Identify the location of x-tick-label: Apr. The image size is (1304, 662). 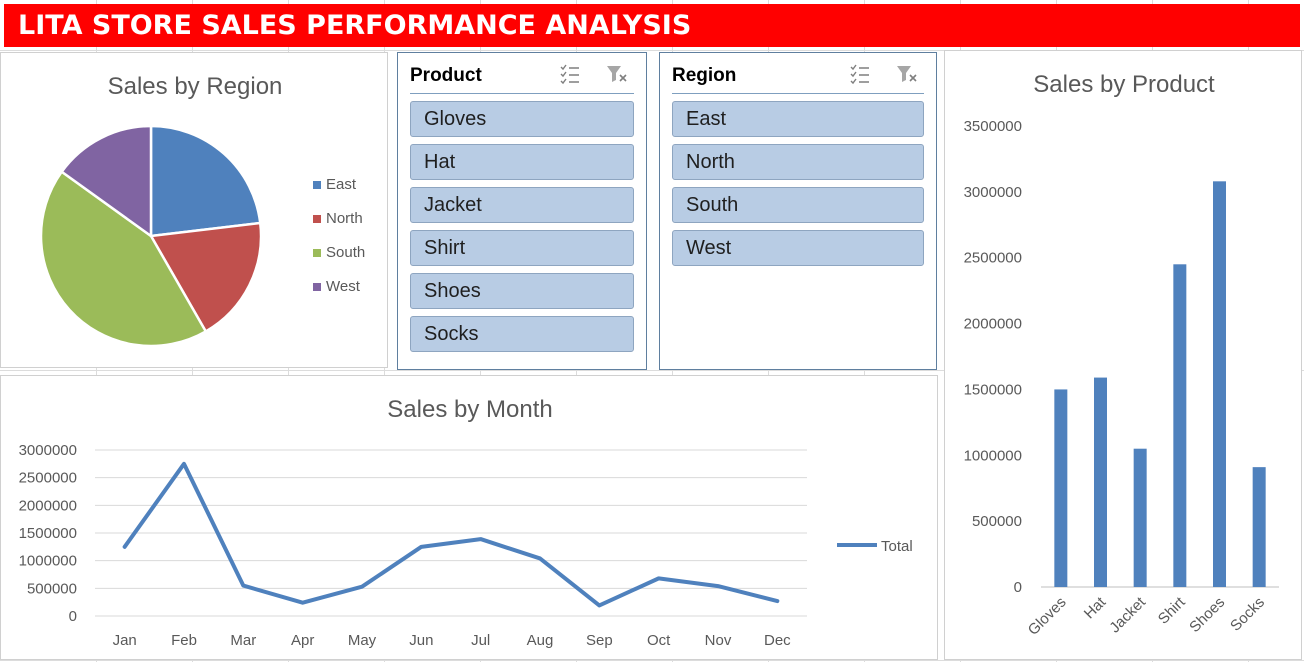
(302, 640).